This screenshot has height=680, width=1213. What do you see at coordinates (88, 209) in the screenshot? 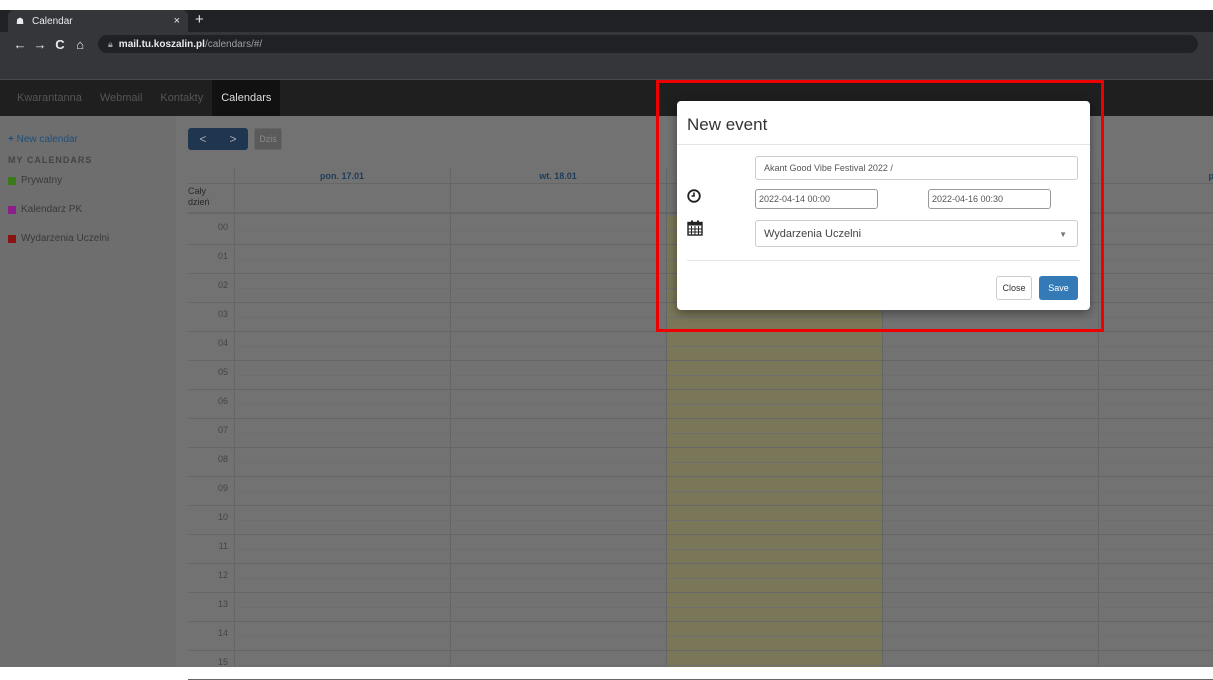
I see `calendar-item-kalendarz-pk: Kalendarz PK` at bounding box center [88, 209].